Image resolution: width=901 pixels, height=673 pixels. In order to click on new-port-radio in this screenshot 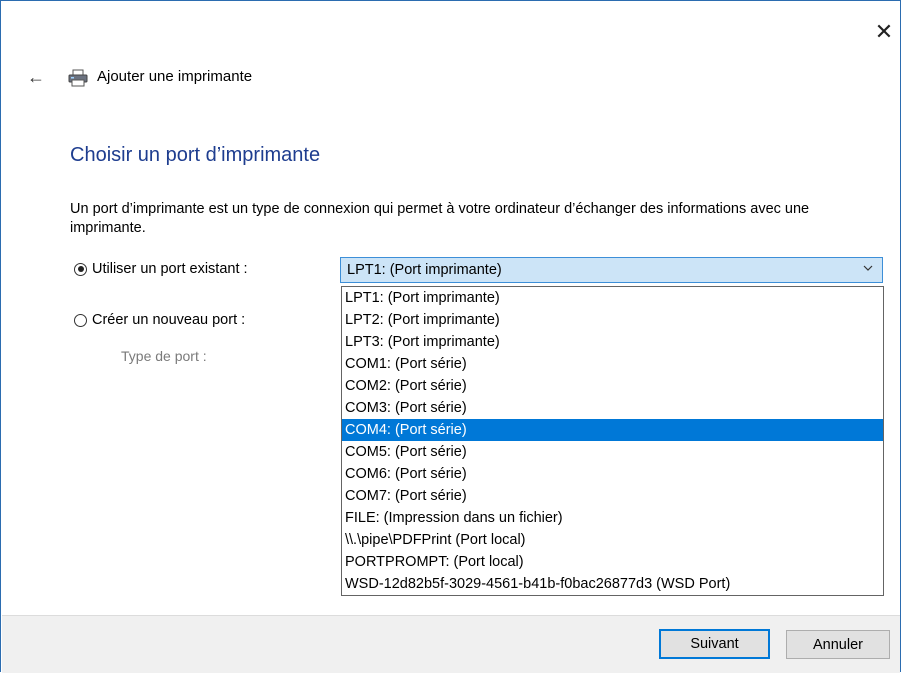, I will do `click(80, 320)`.